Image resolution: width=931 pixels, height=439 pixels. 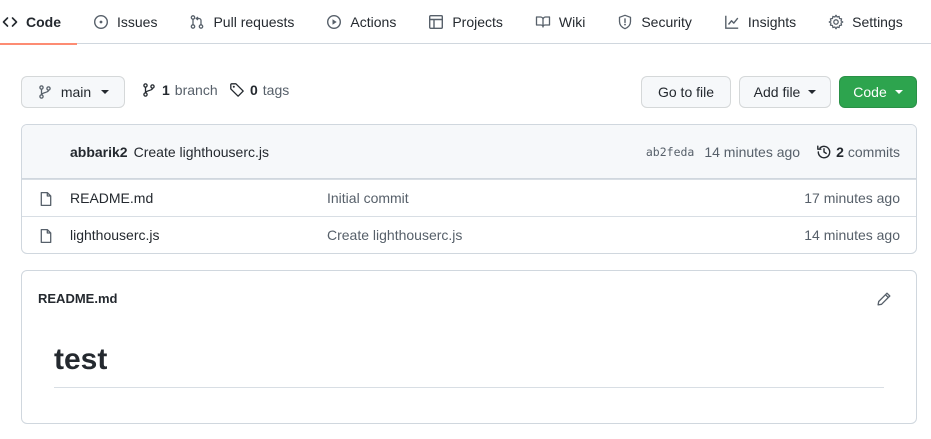 I want to click on code-button-label: Code, so click(x=870, y=92).